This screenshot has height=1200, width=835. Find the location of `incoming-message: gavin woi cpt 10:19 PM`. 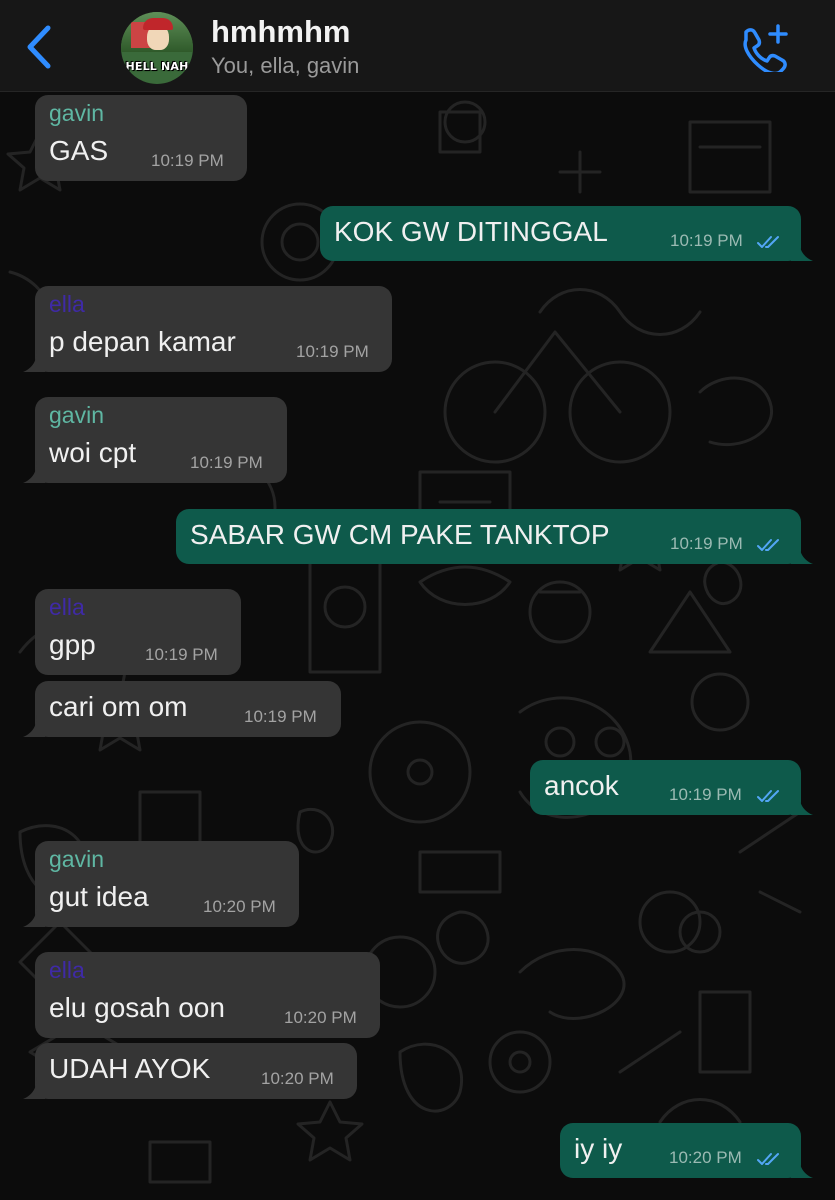

incoming-message: gavin woi cpt 10:19 PM is located at coordinates (155, 440).